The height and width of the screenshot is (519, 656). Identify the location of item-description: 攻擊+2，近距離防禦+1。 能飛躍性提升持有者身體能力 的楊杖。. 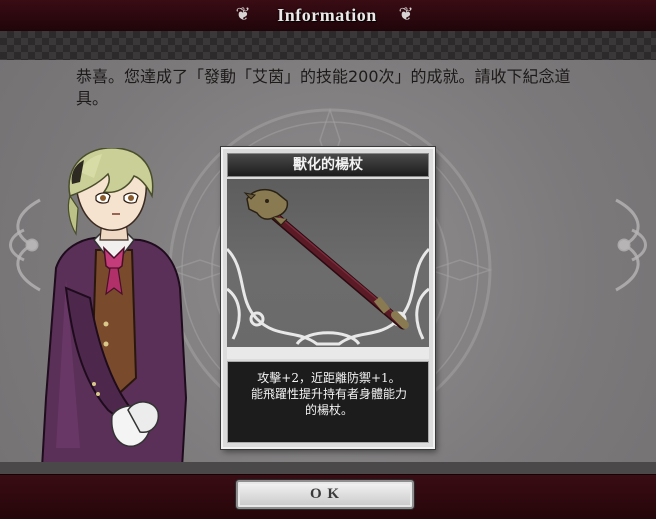
(329, 394).